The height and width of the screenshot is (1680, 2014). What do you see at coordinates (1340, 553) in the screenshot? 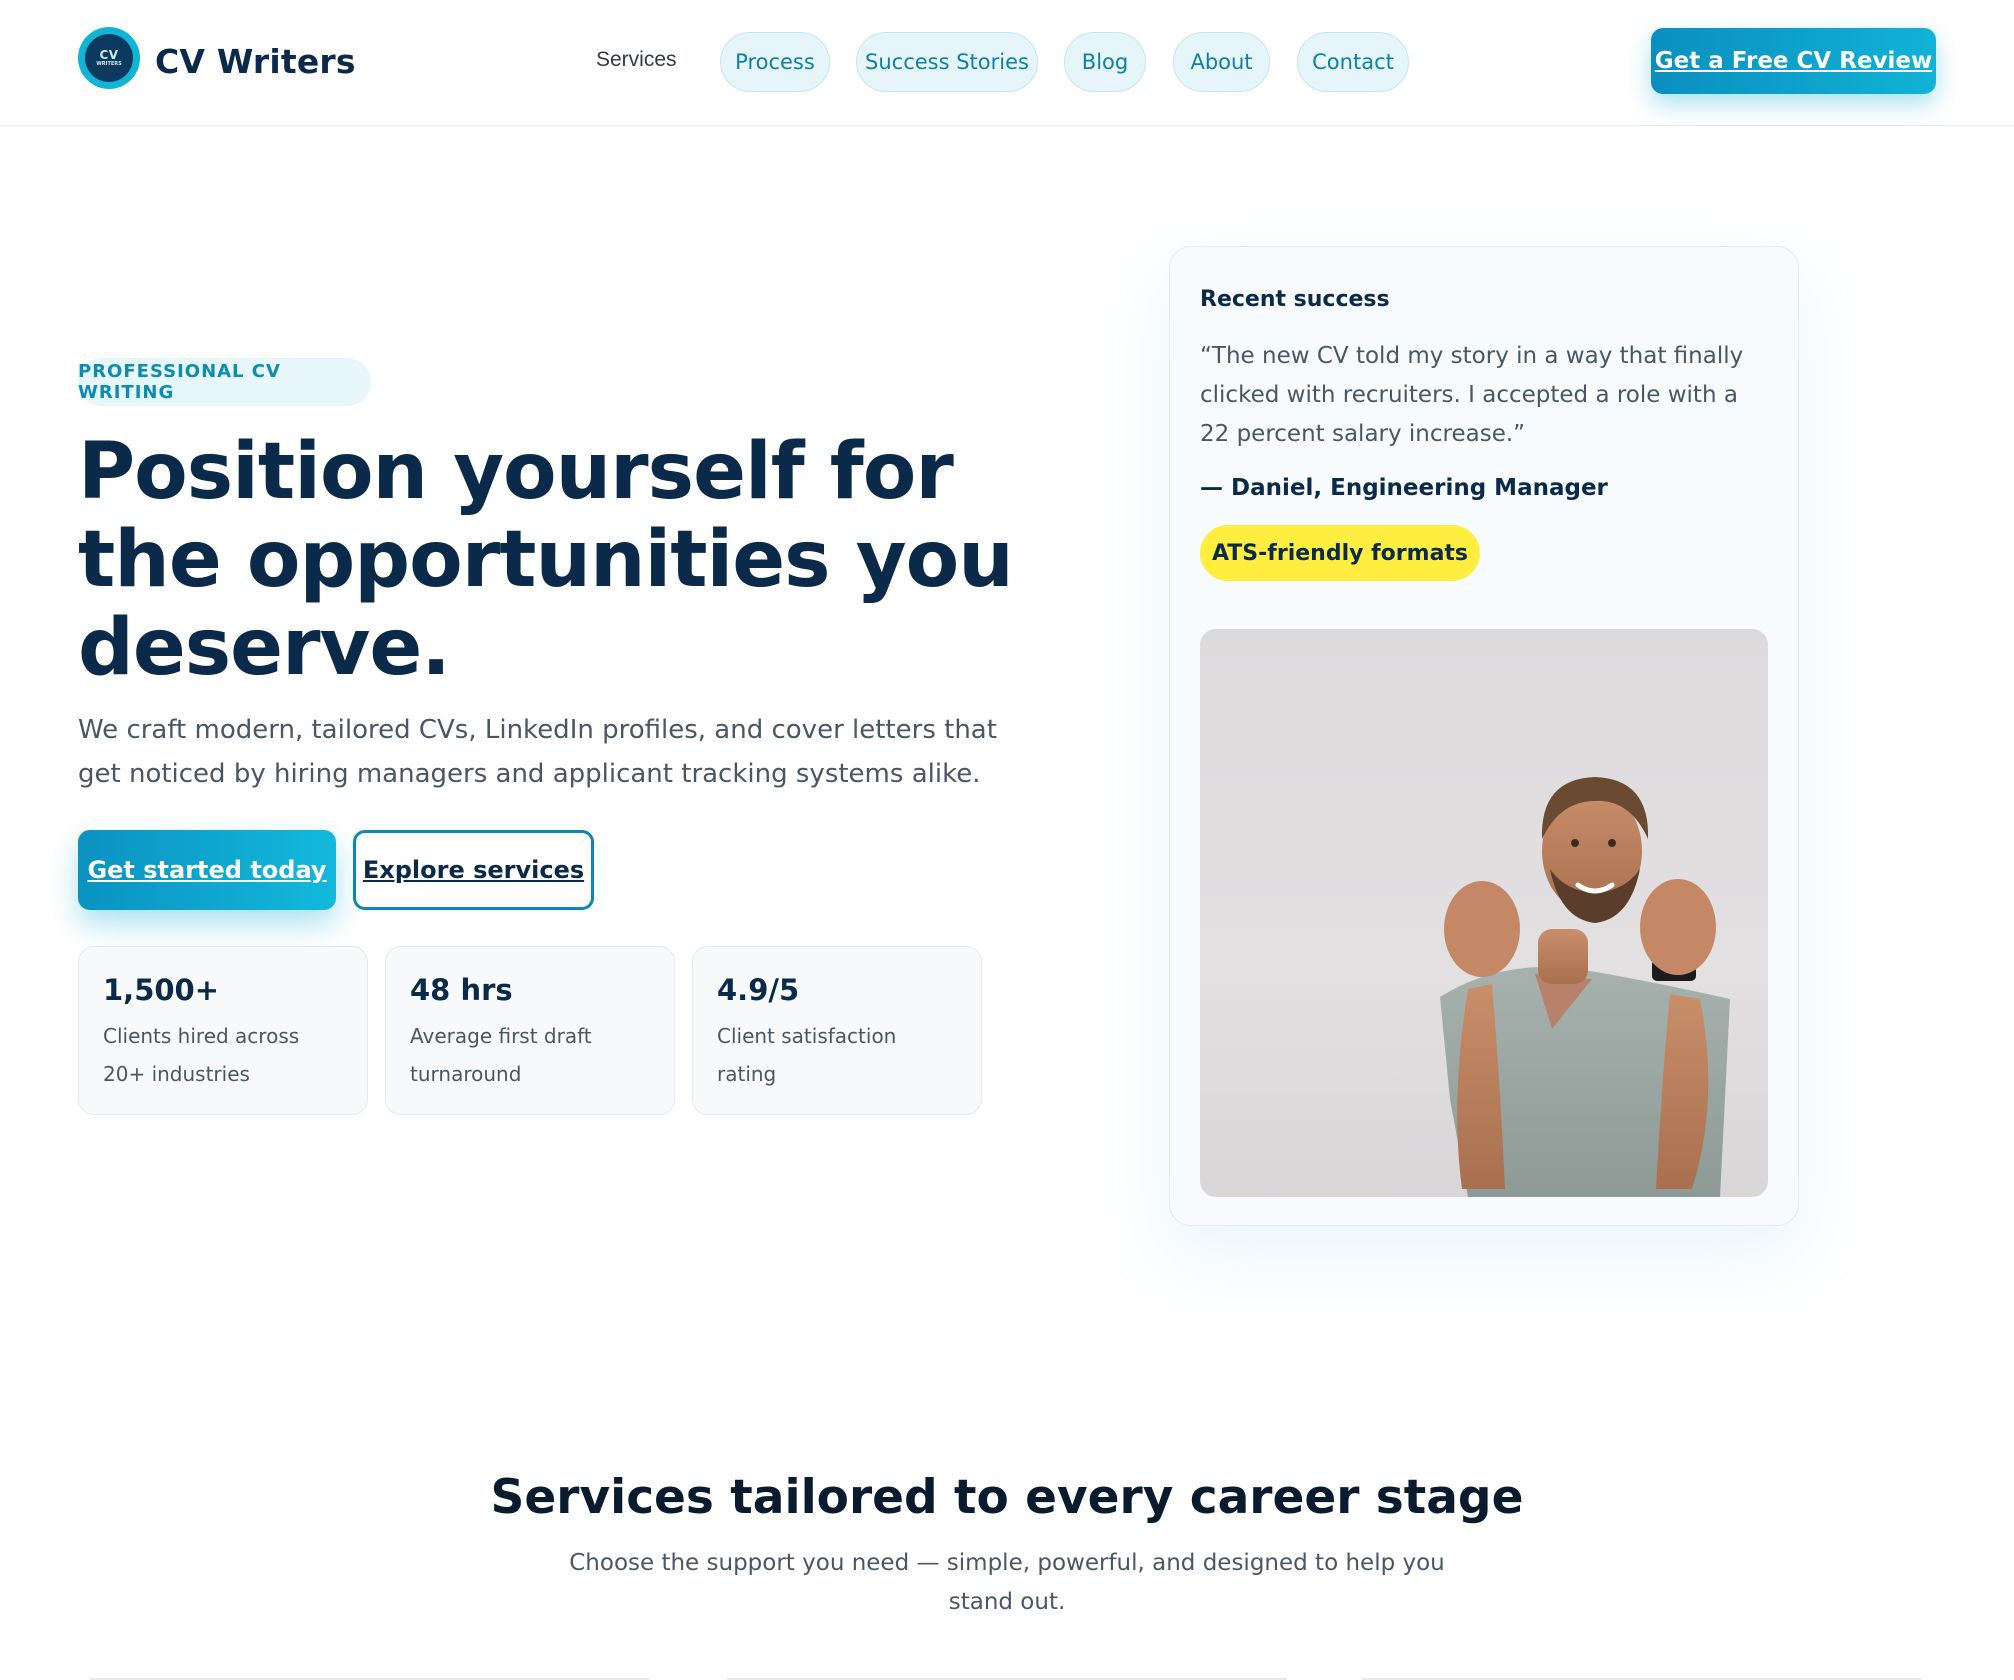
I see `ats-friendly-badge: ATS-friendly formats` at bounding box center [1340, 553].